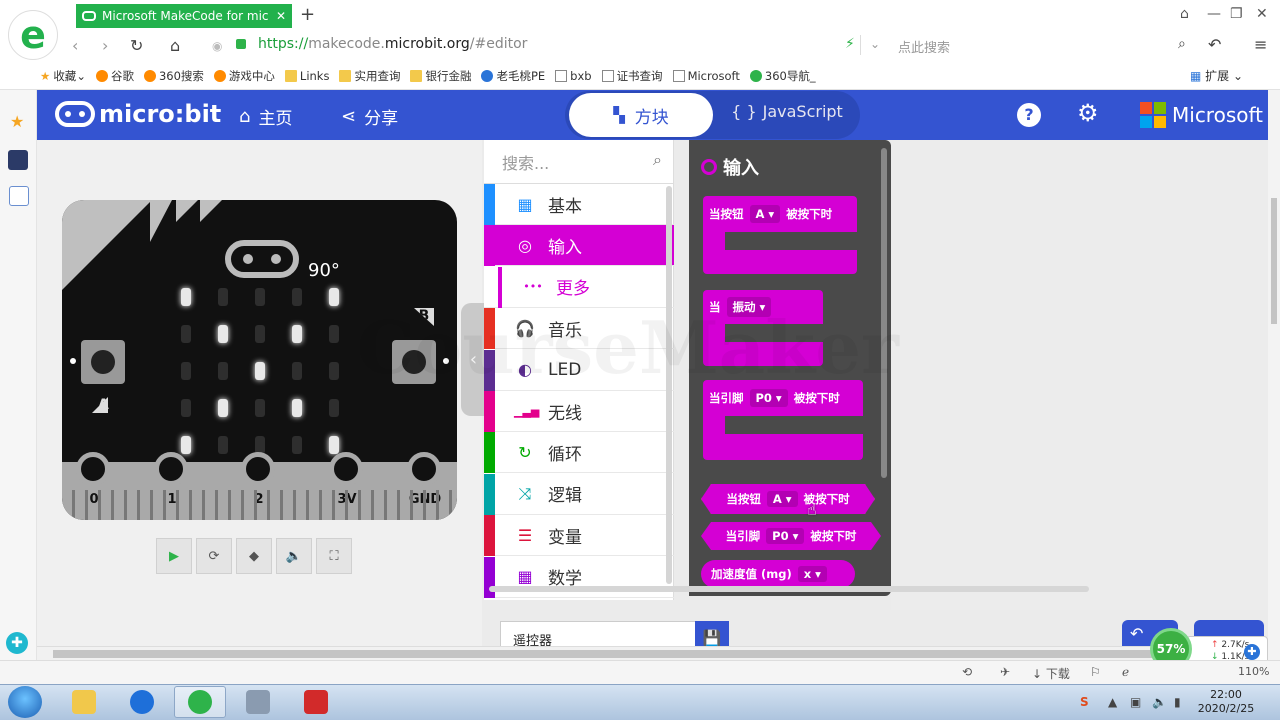 This screenshot has height=720, width=1280. I want to click on toolbox-category: ☰ 变量, so click(579, 536).